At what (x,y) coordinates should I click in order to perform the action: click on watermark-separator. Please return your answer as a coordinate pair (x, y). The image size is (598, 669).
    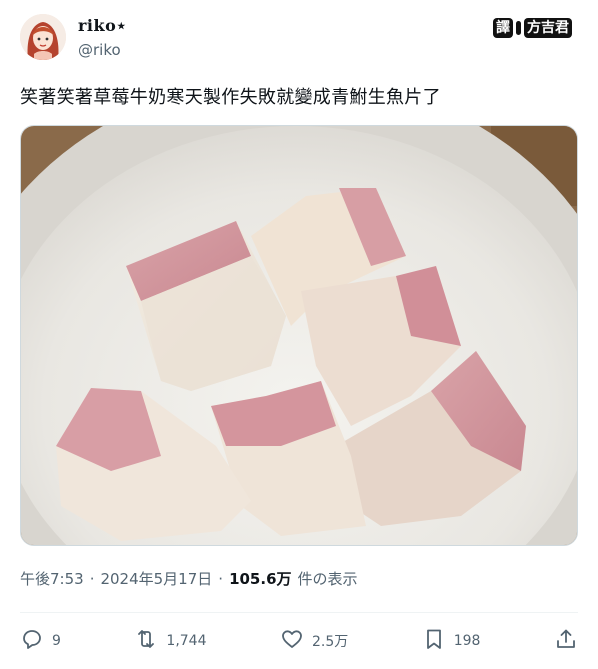
    Looking at the image, I should click on (518, 28).